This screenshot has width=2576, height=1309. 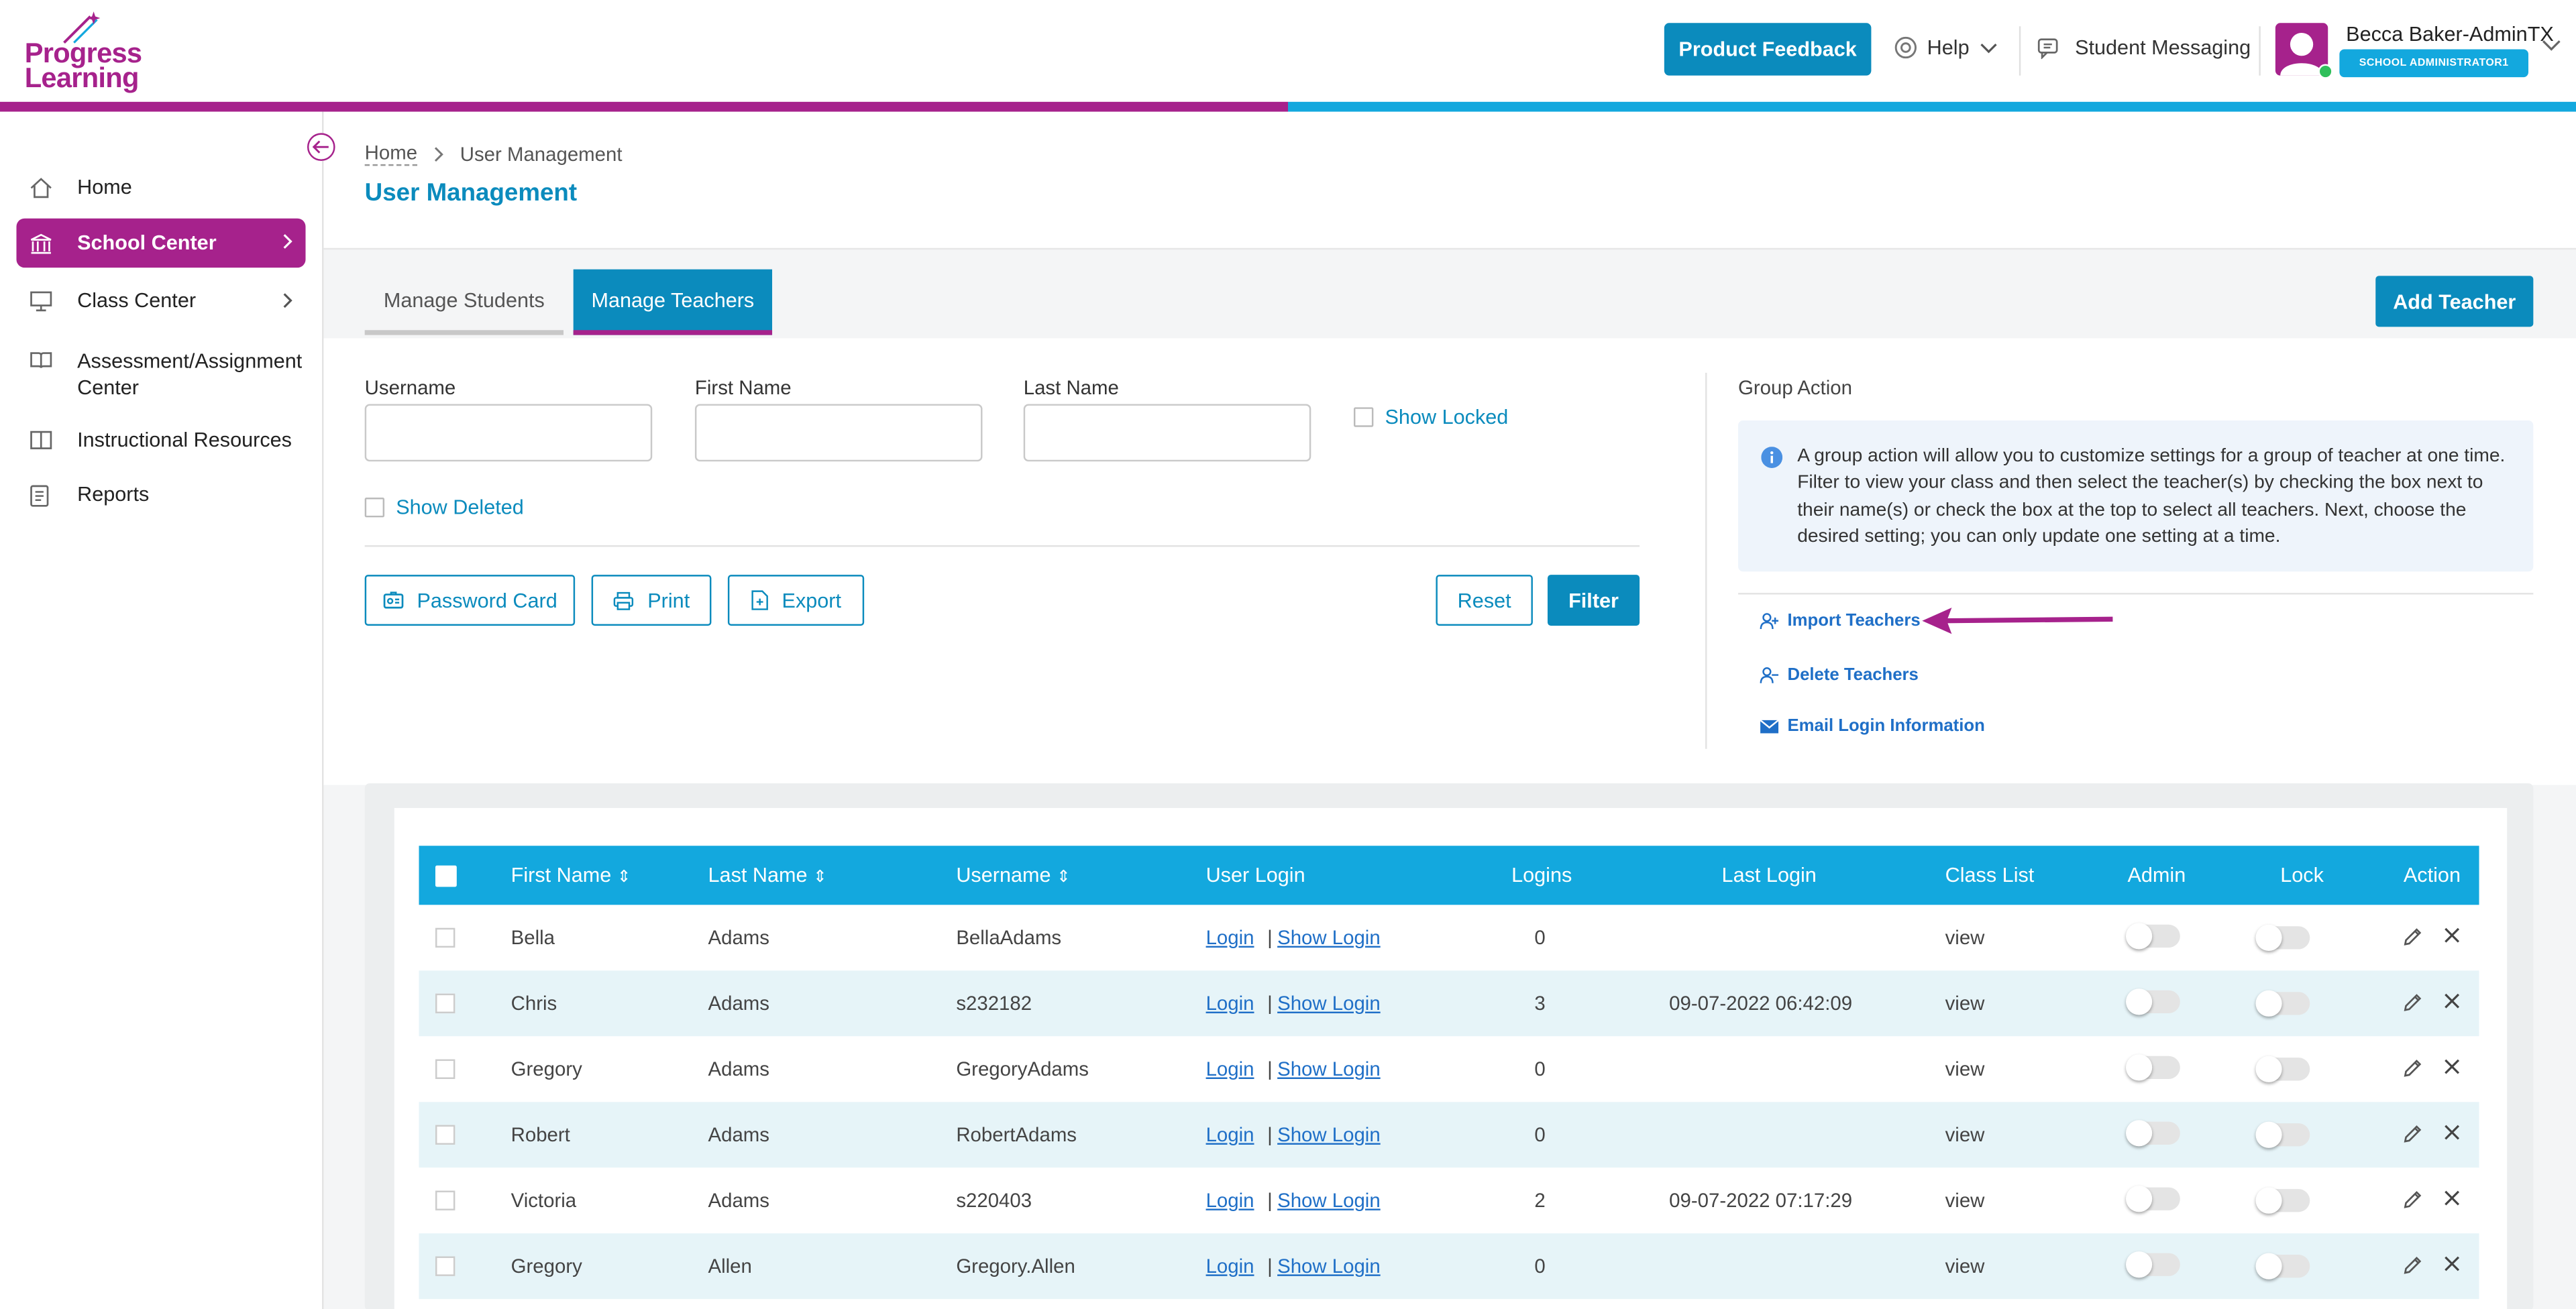 I want to click on help-menu: Help, so click(x=1946, y=48).